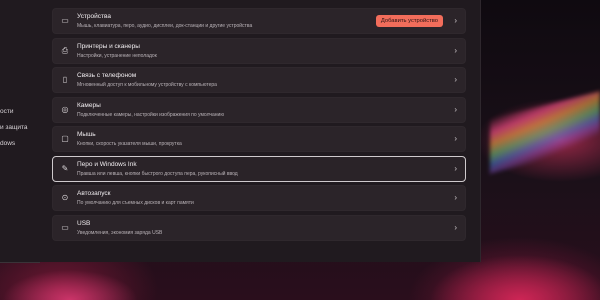 The width and height of the screenshot is (600, 300). Describe the element at coordinates (107, 164) in the screenshot. I see `card-title: Перо и Windows Ink` at that location.